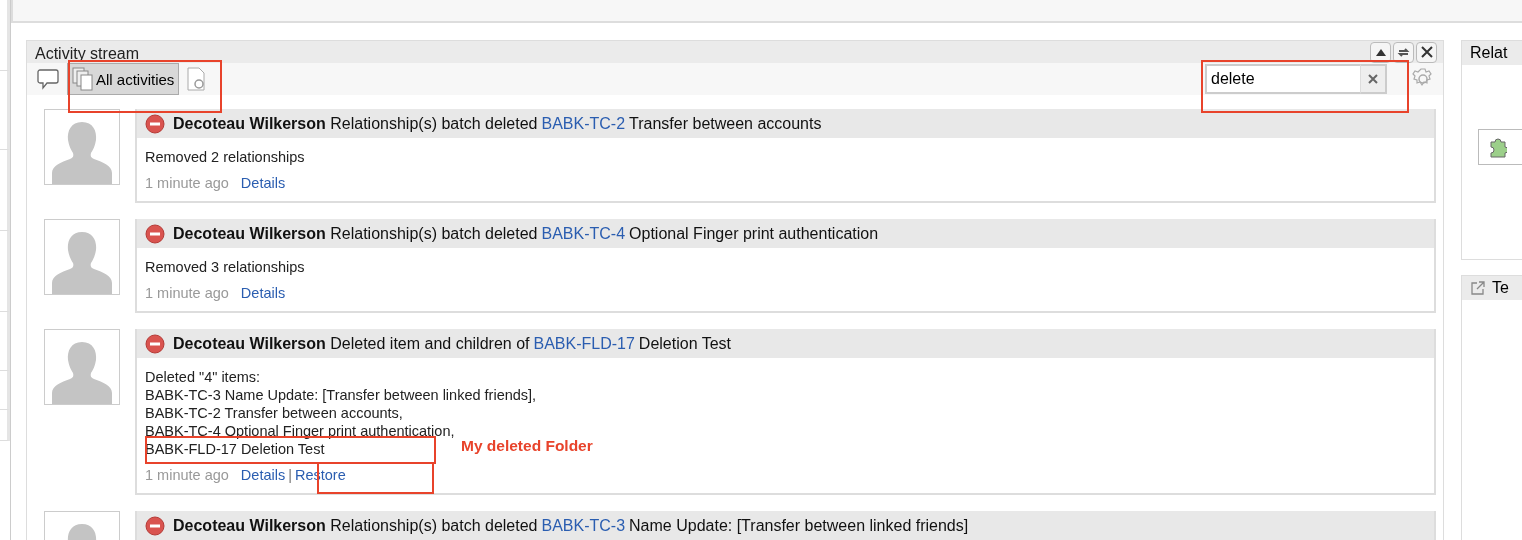 This screenshot has height=540, width=1522. I want to click on activity-text: BABK-FLD-17 Deletion Test, so click(235, 449).